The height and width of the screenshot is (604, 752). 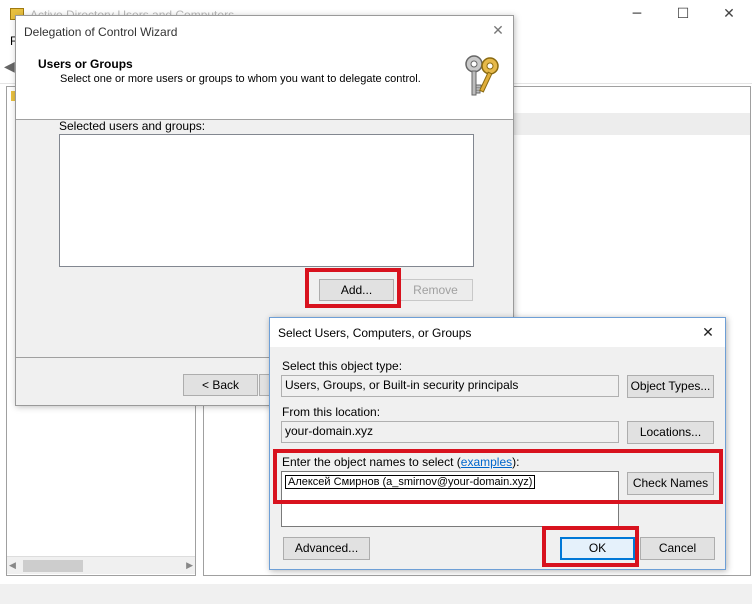 What do you see at coordinates (637, 15) in the screenshot?
I see `minimize-icon: ─` at bounding box center [637, 15].